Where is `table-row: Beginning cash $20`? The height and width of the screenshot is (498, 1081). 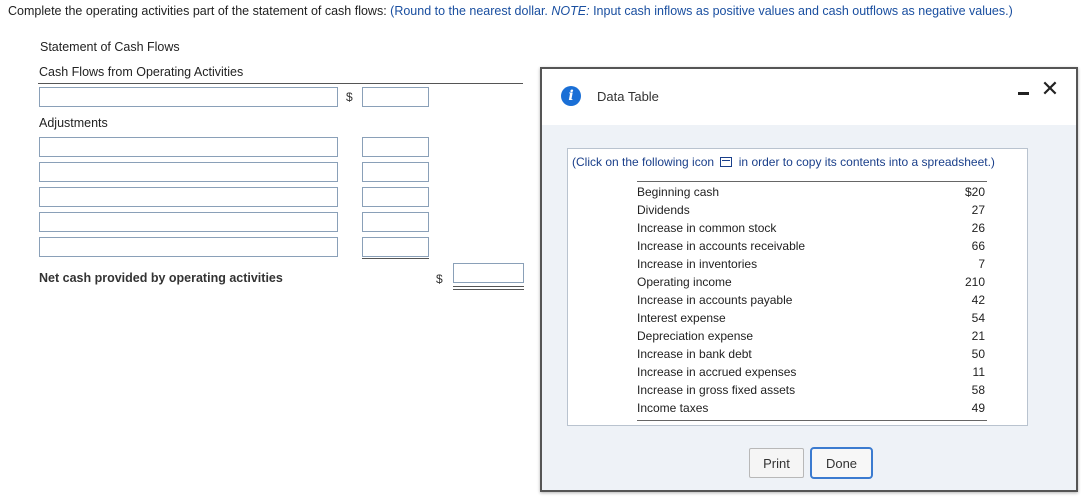 table-row: Beginning cash $20 is located at coordinates (812, 192).